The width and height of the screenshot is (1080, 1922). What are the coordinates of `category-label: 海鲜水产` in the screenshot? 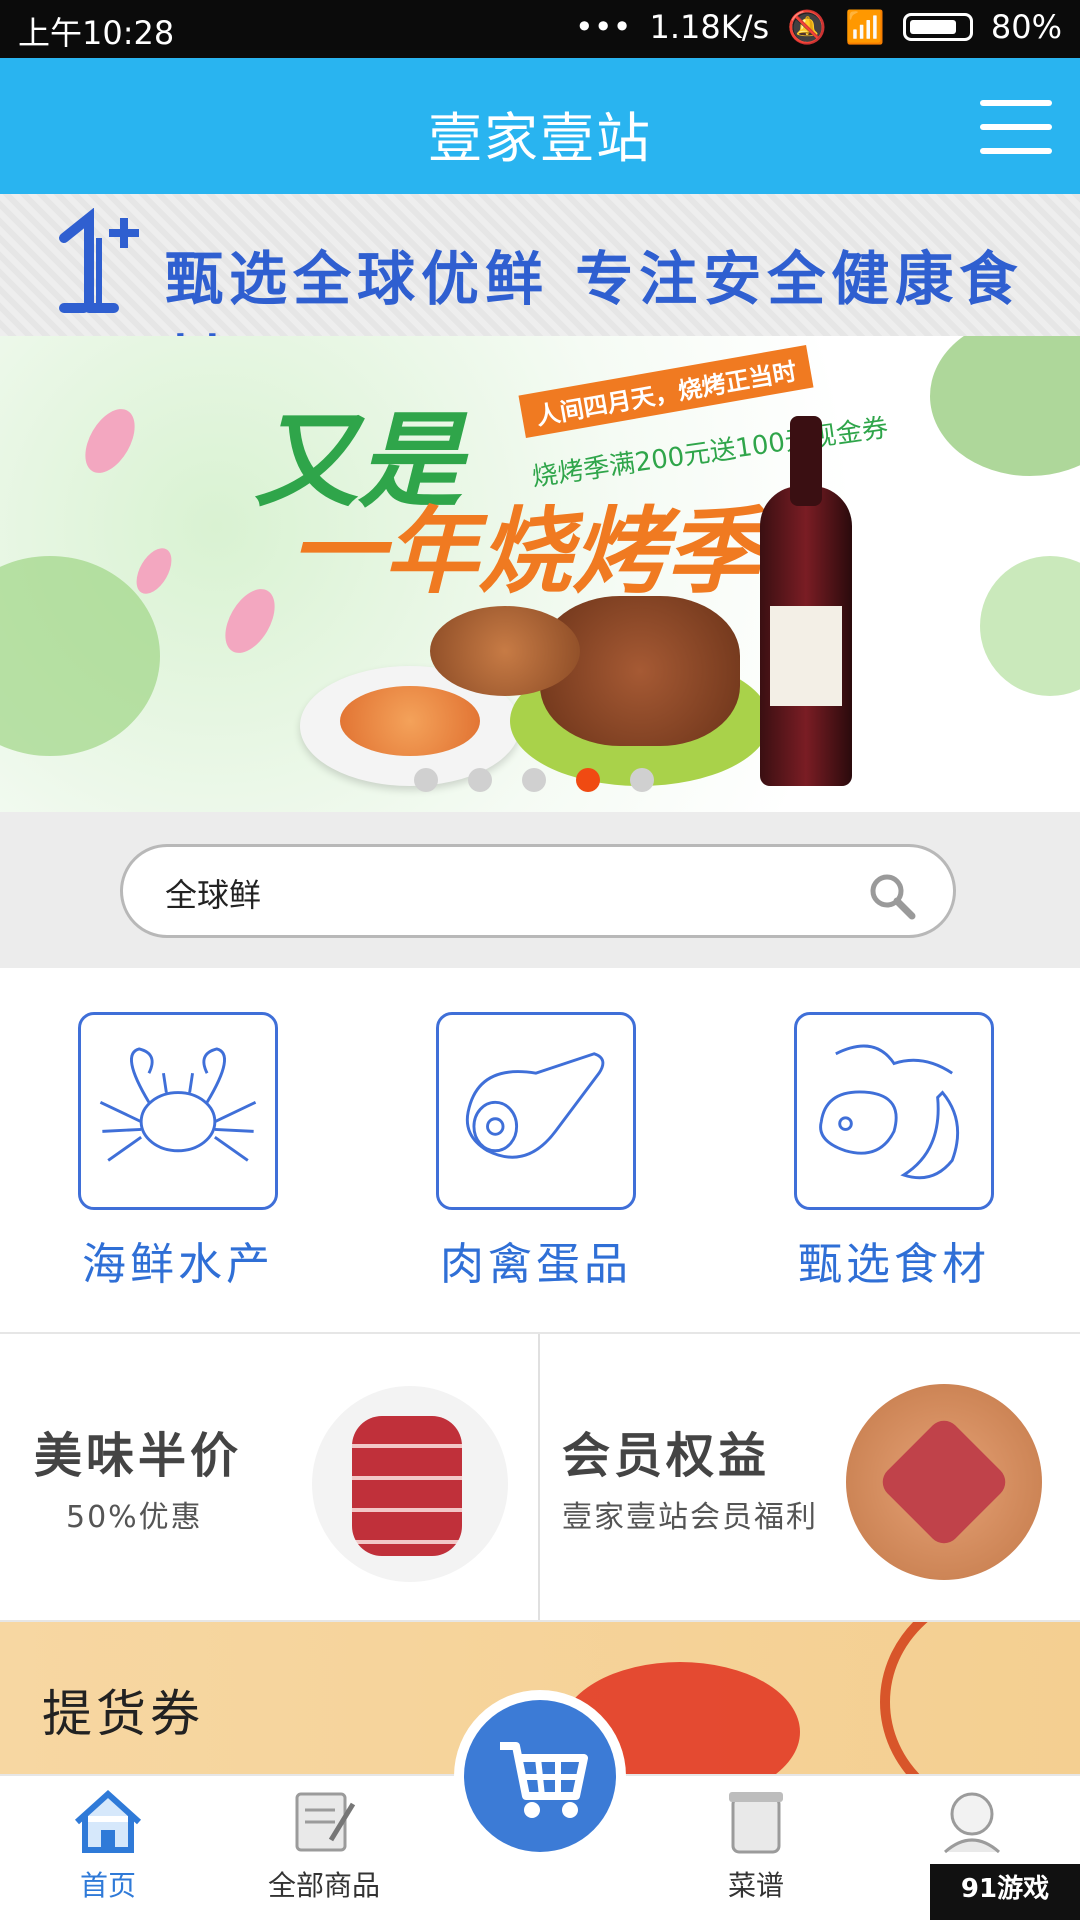 It's located at (178, 1264).